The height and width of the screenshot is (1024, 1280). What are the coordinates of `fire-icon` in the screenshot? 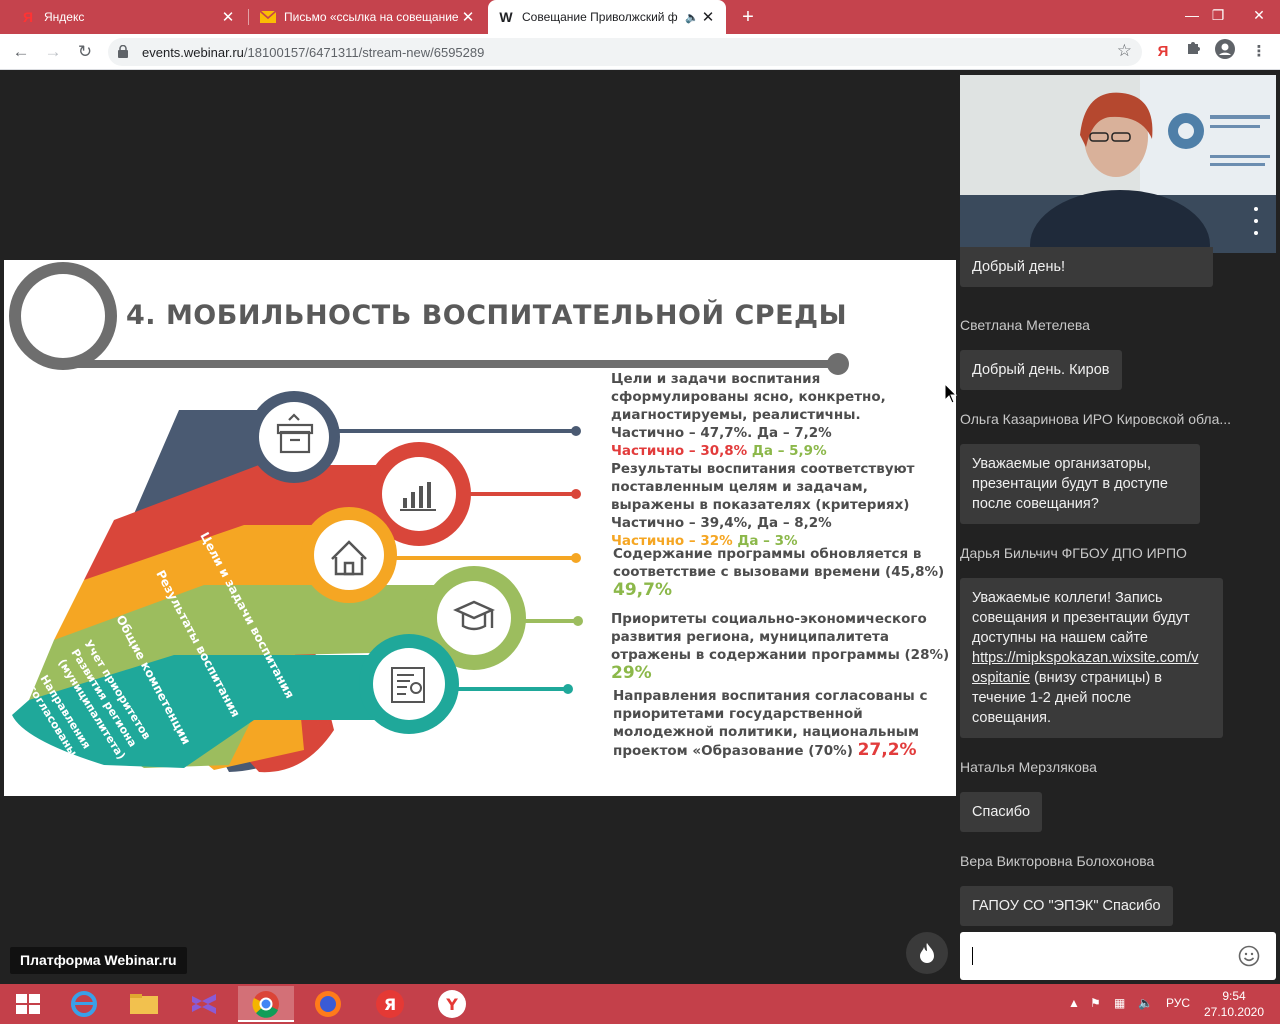 It's located at (927, 953).